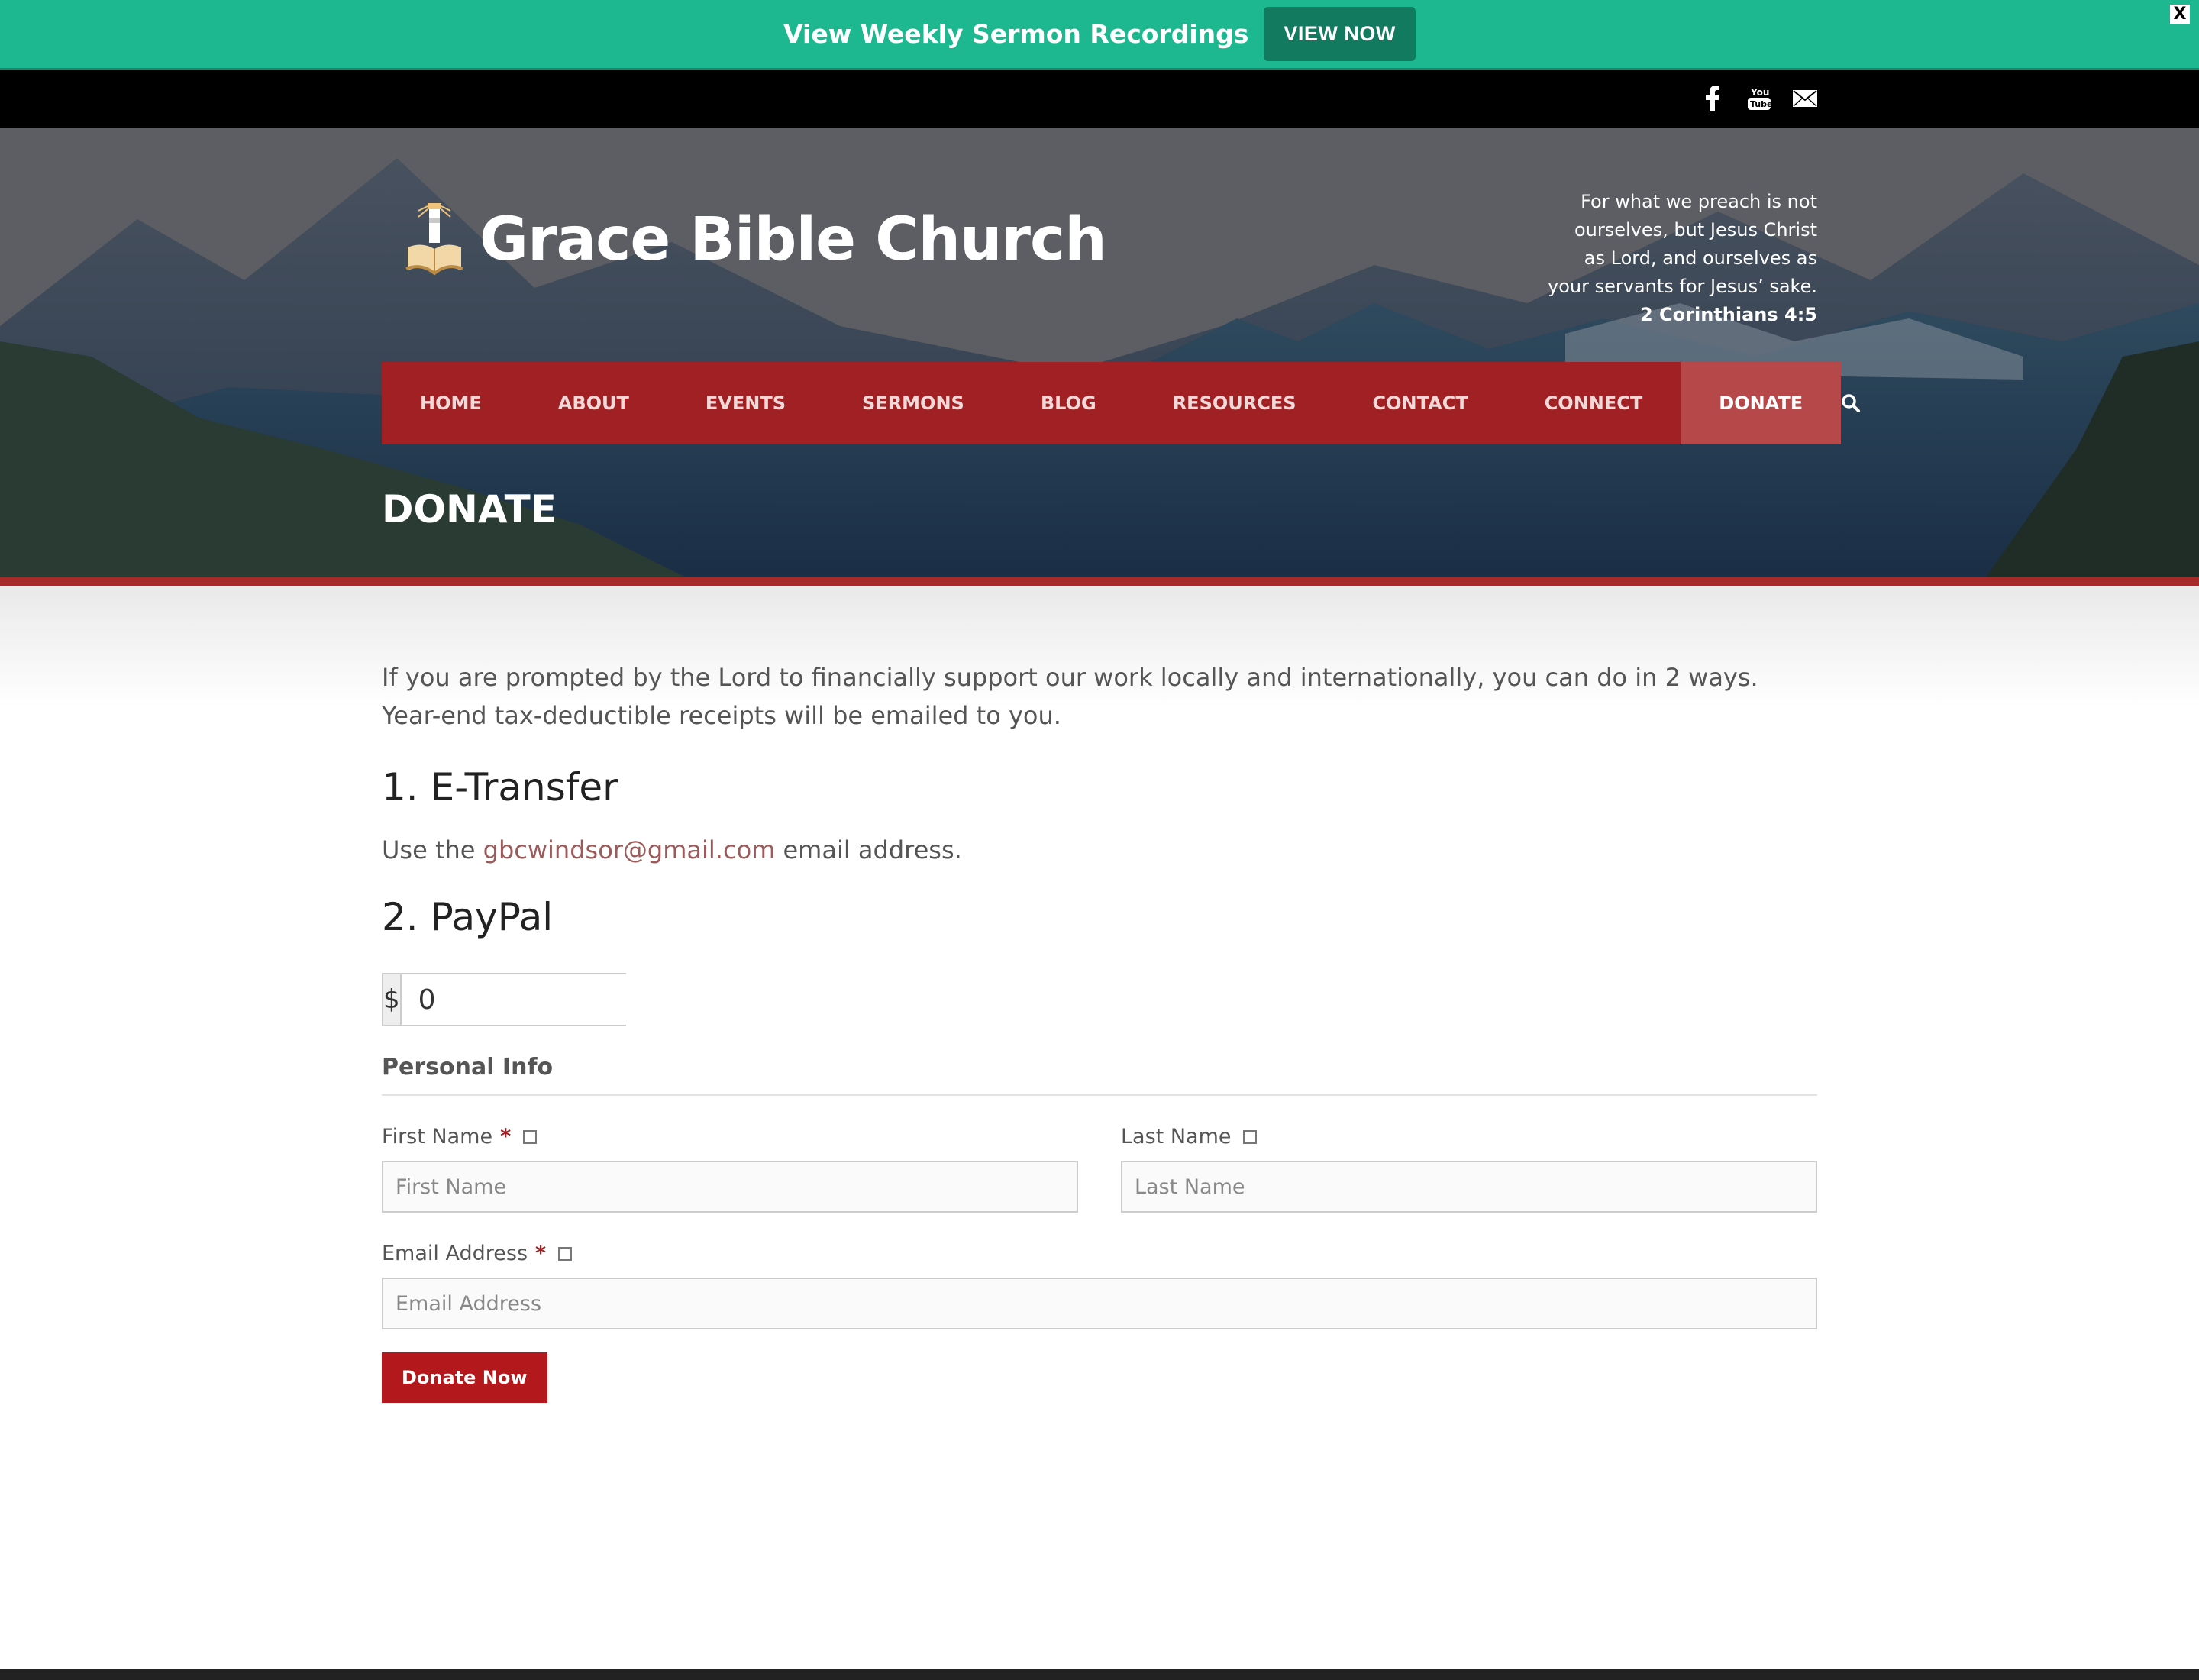 This screenshot has height=1680, width=2199. Describe the element at coordinates (465, 1378) in the screenshot. I see `donate-now-button: Donate Now` at that location.